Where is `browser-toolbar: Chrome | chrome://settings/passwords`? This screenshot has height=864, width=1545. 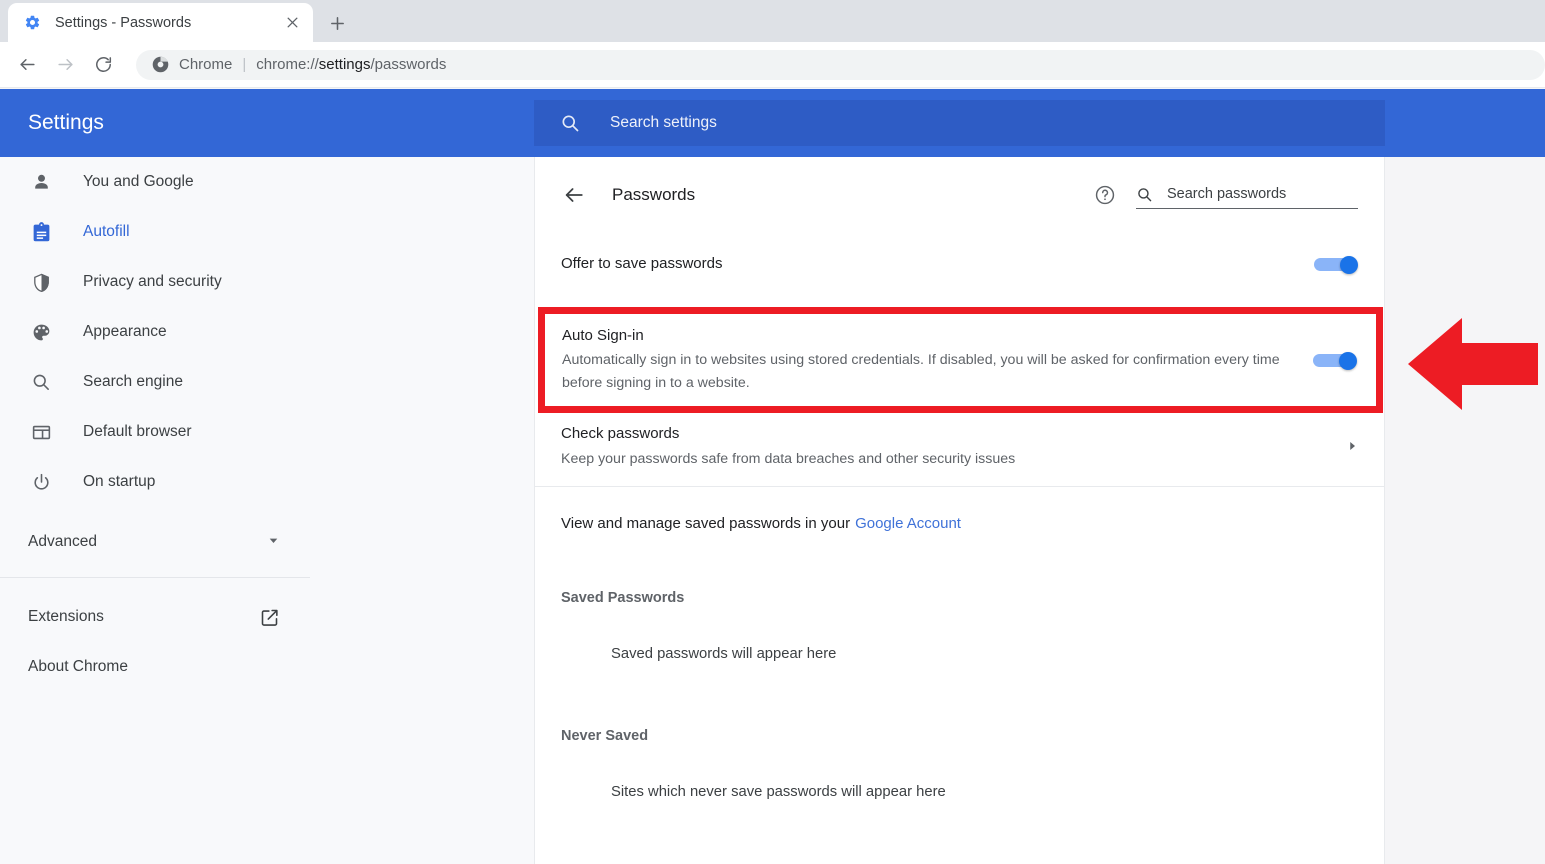 browser-toolbar: Chrome | chrome://settings/passwords is located at coordinates (772, 65).